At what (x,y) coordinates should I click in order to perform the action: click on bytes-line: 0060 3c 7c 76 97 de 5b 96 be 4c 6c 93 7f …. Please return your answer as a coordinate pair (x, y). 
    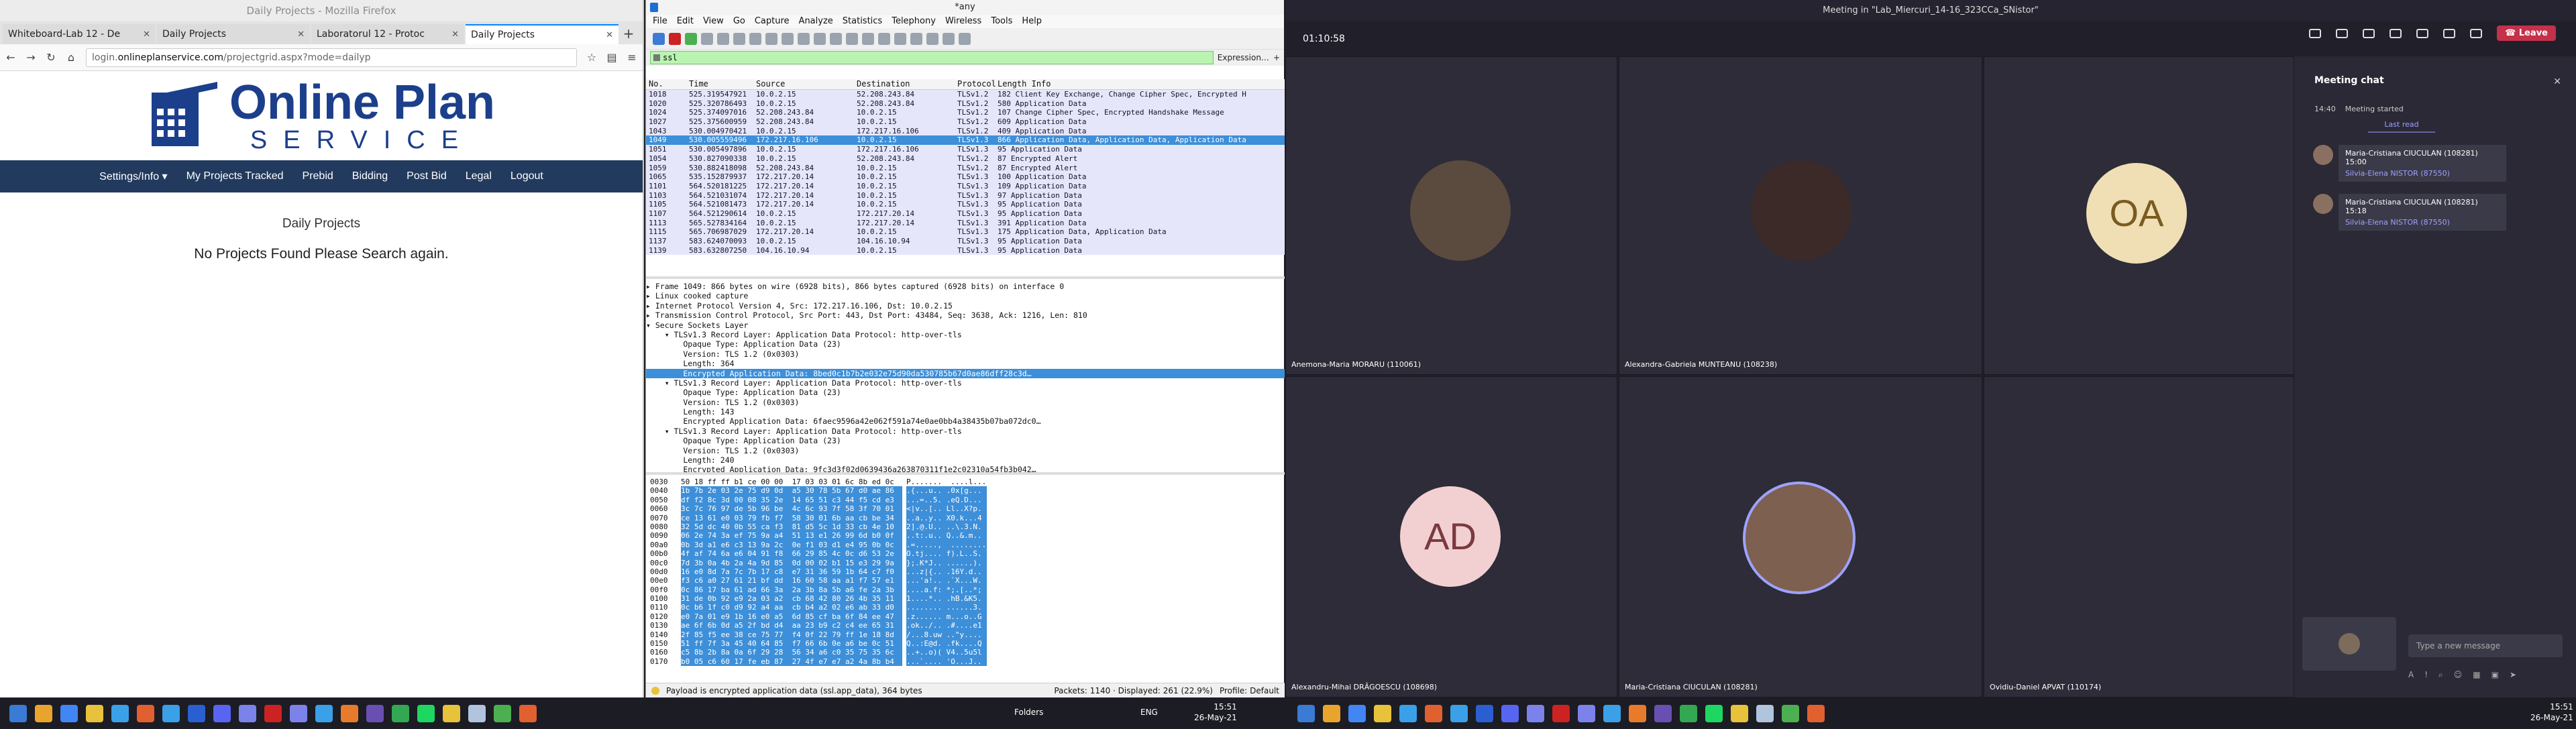
    Looking at the image, I should click on (967, 509).